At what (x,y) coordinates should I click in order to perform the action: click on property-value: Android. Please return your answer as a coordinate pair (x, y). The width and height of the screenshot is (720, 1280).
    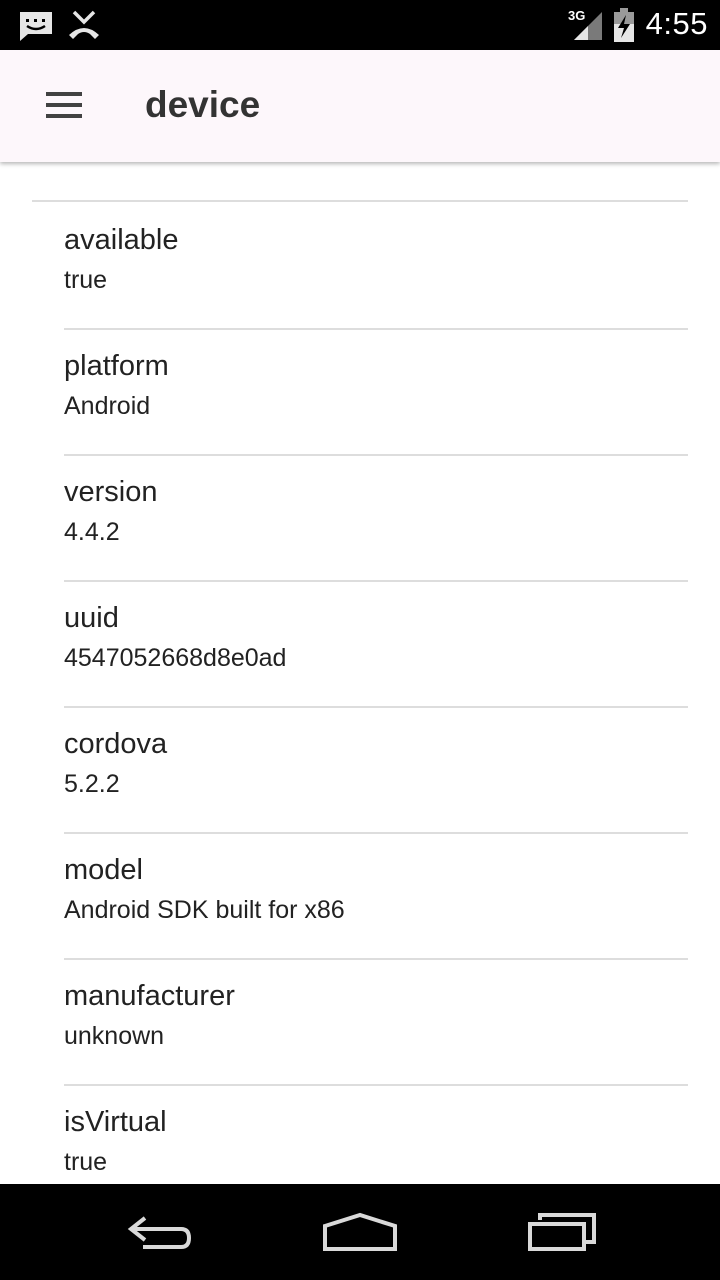
    Looking at the image, I should click on (107, 406).